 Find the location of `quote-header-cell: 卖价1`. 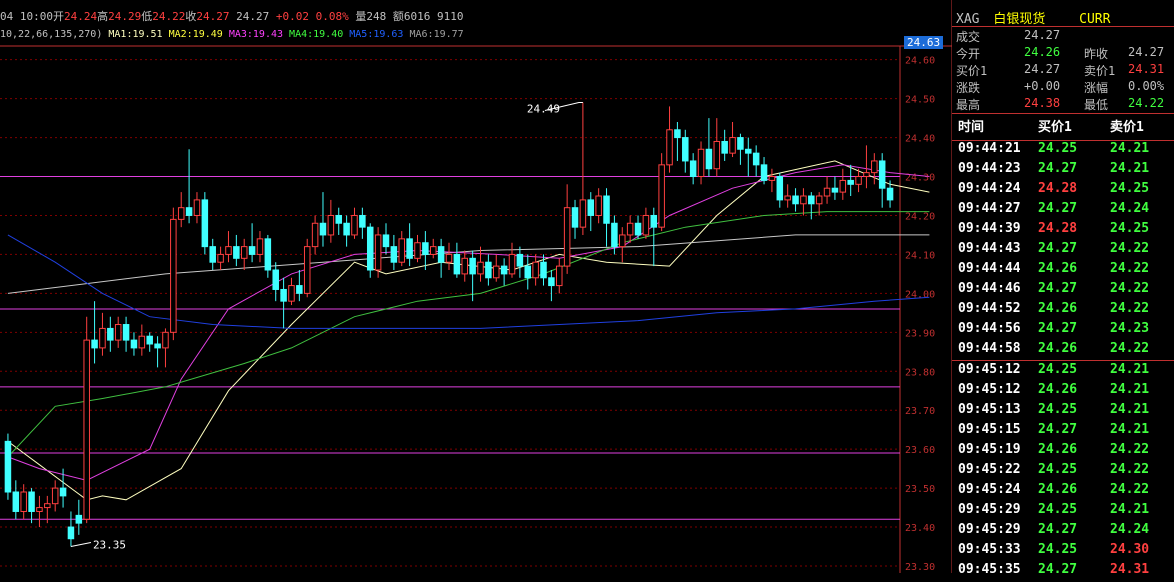

quote-header-cell: 卖价1 is located at coordinates (1127, 127).